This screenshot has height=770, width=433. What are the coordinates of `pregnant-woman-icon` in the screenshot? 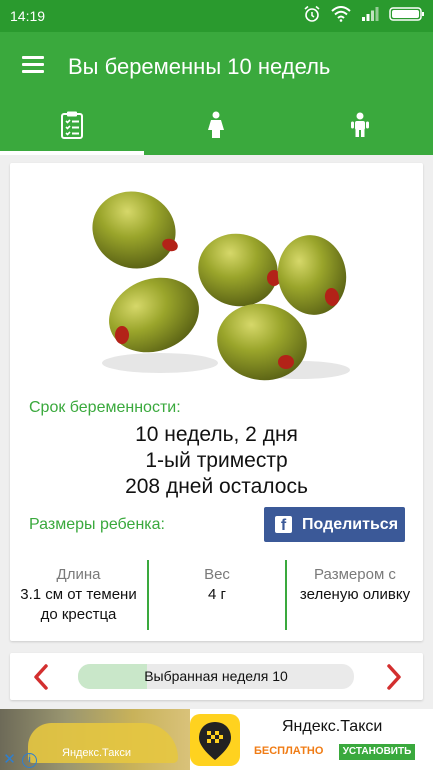 It's located at (216, 127).